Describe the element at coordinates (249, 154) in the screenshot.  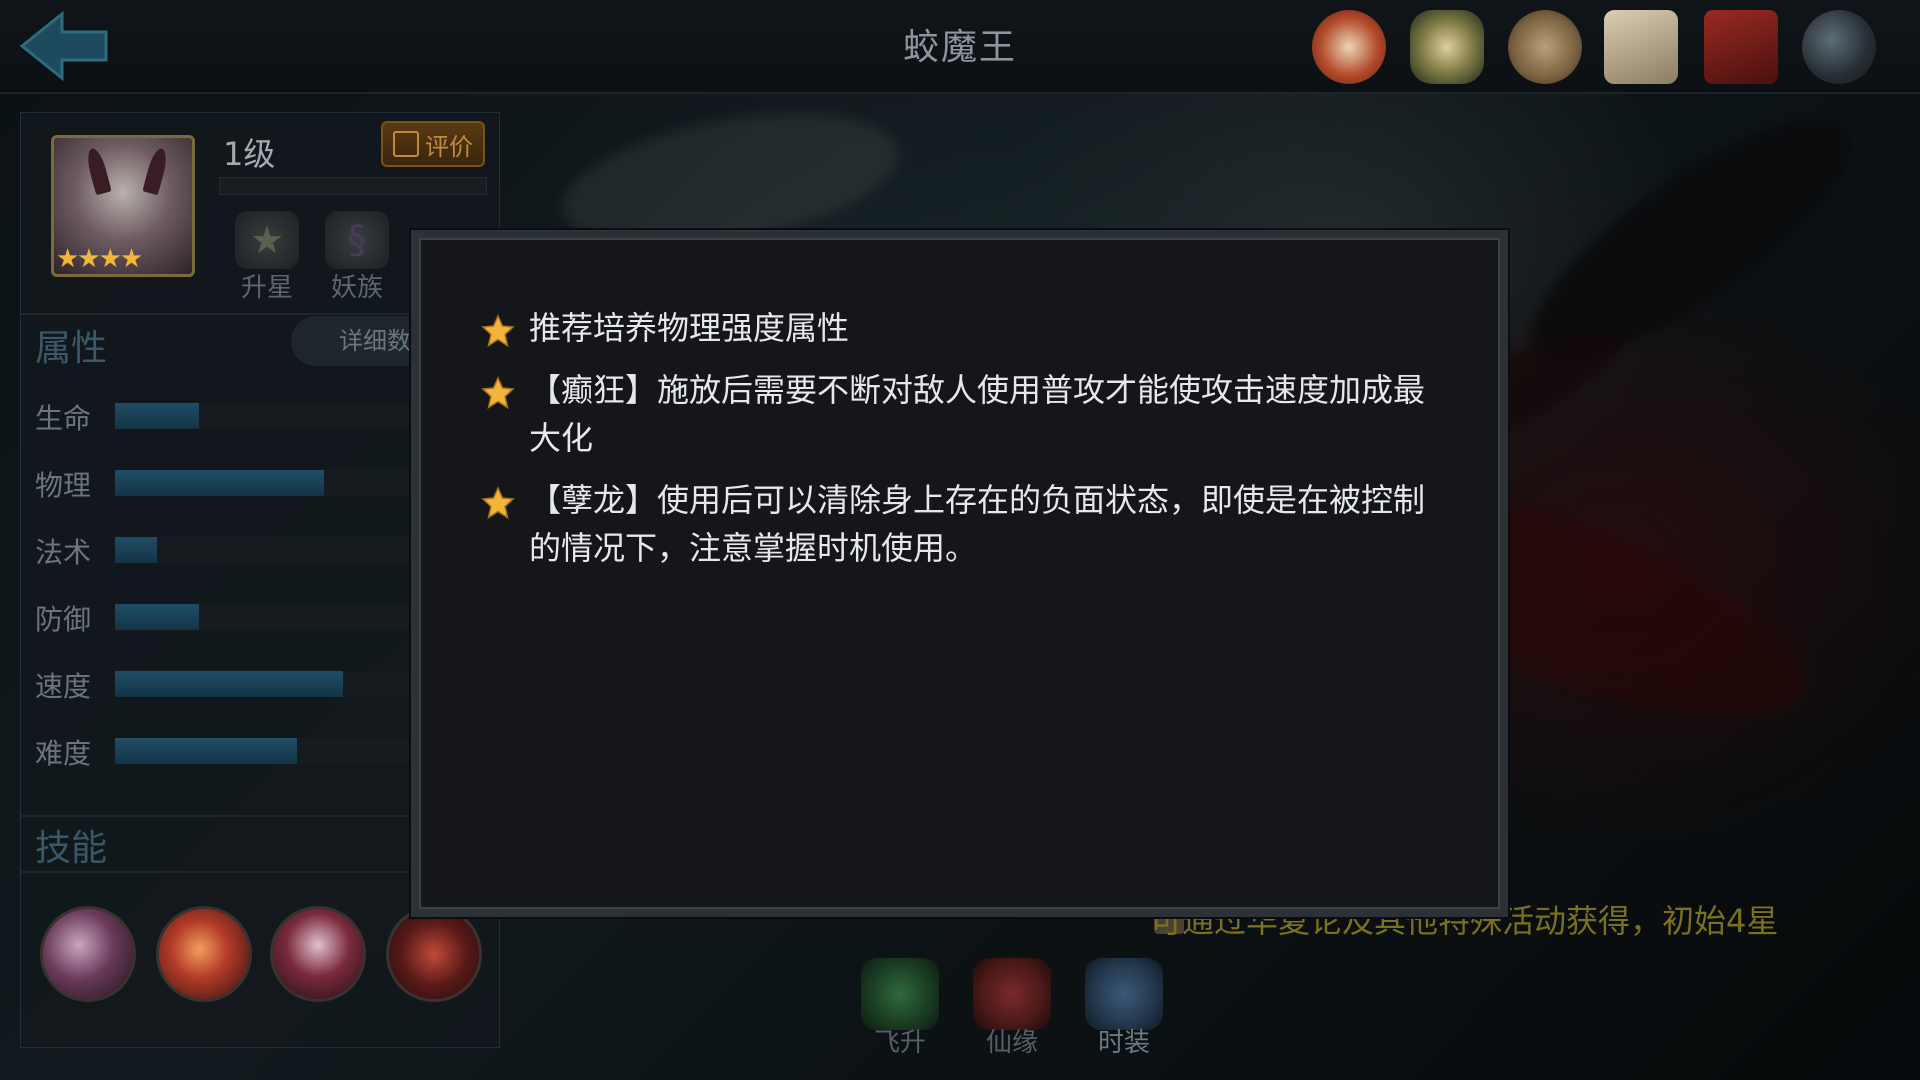
I see `hero-level: 1级` at that location.